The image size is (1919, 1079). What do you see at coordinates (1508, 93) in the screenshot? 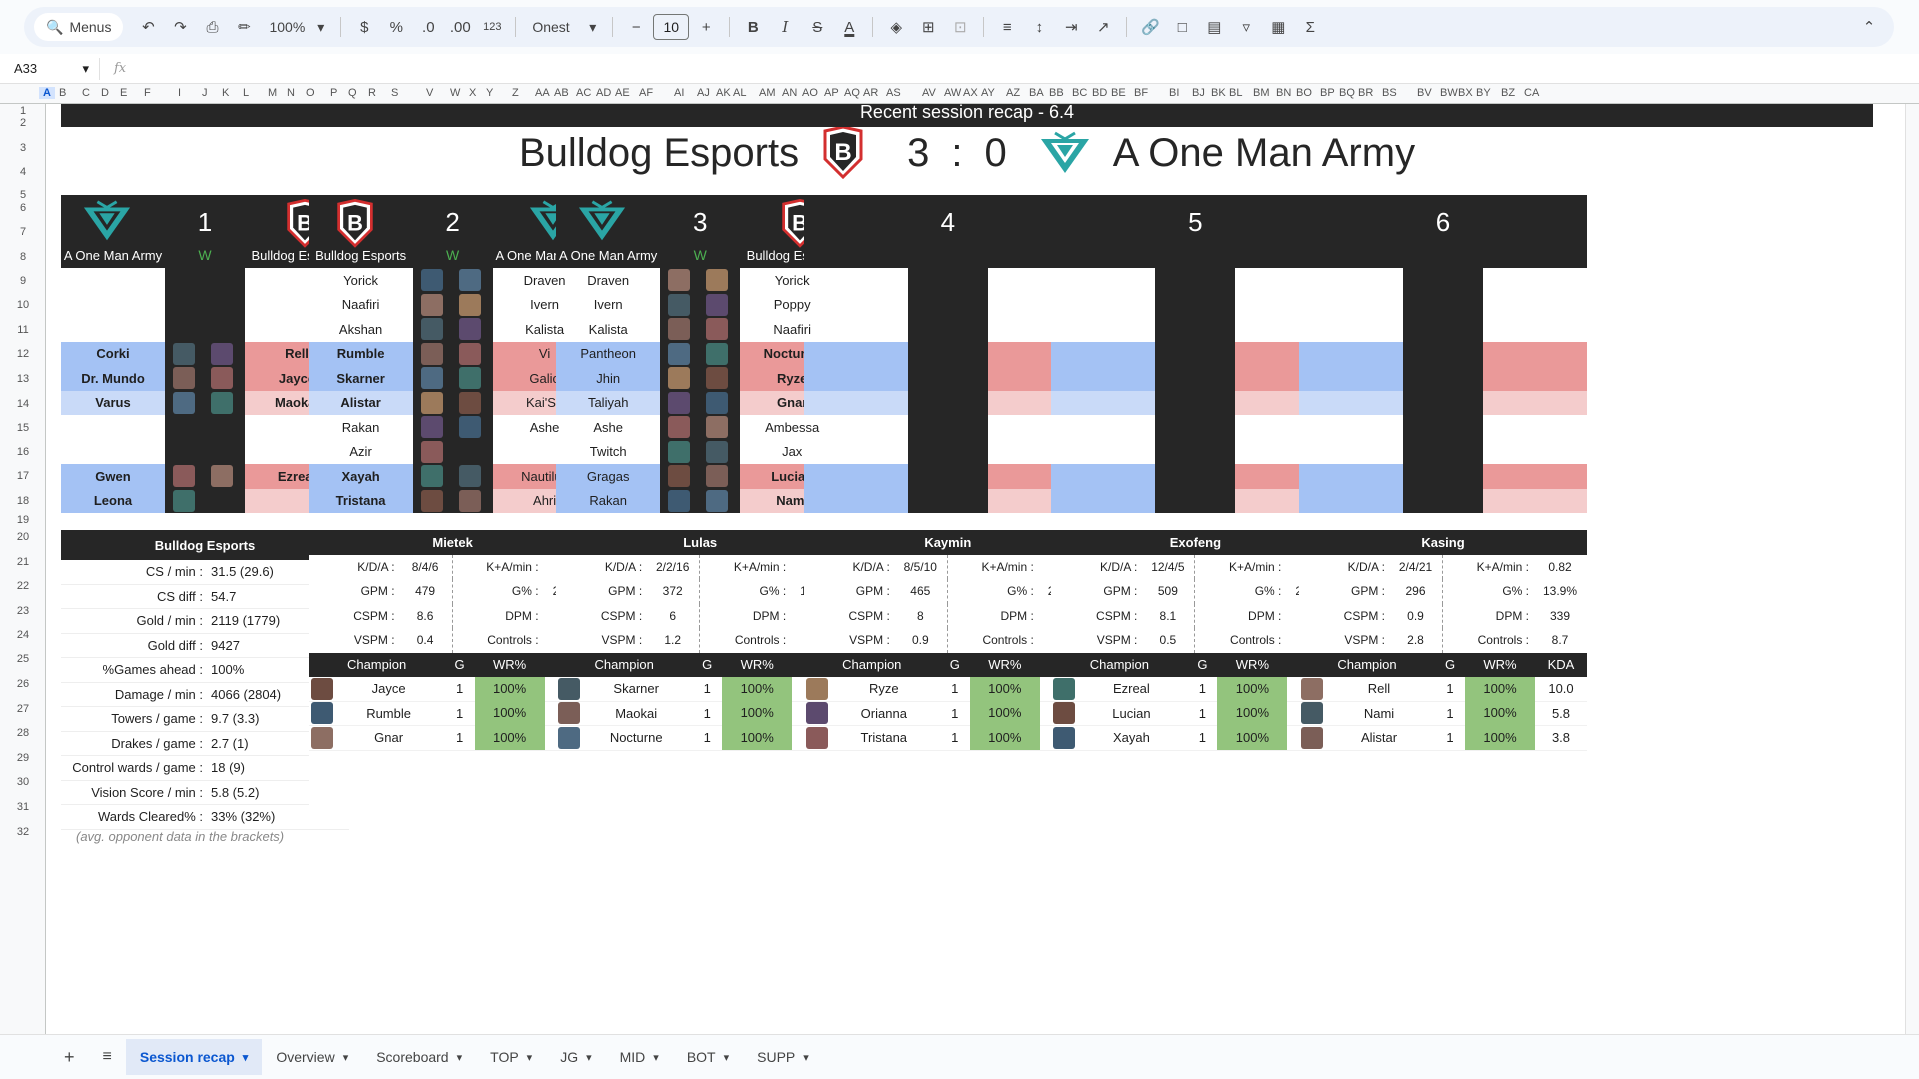
I see `column-header: BZ` at bounding box center [1508, 93].